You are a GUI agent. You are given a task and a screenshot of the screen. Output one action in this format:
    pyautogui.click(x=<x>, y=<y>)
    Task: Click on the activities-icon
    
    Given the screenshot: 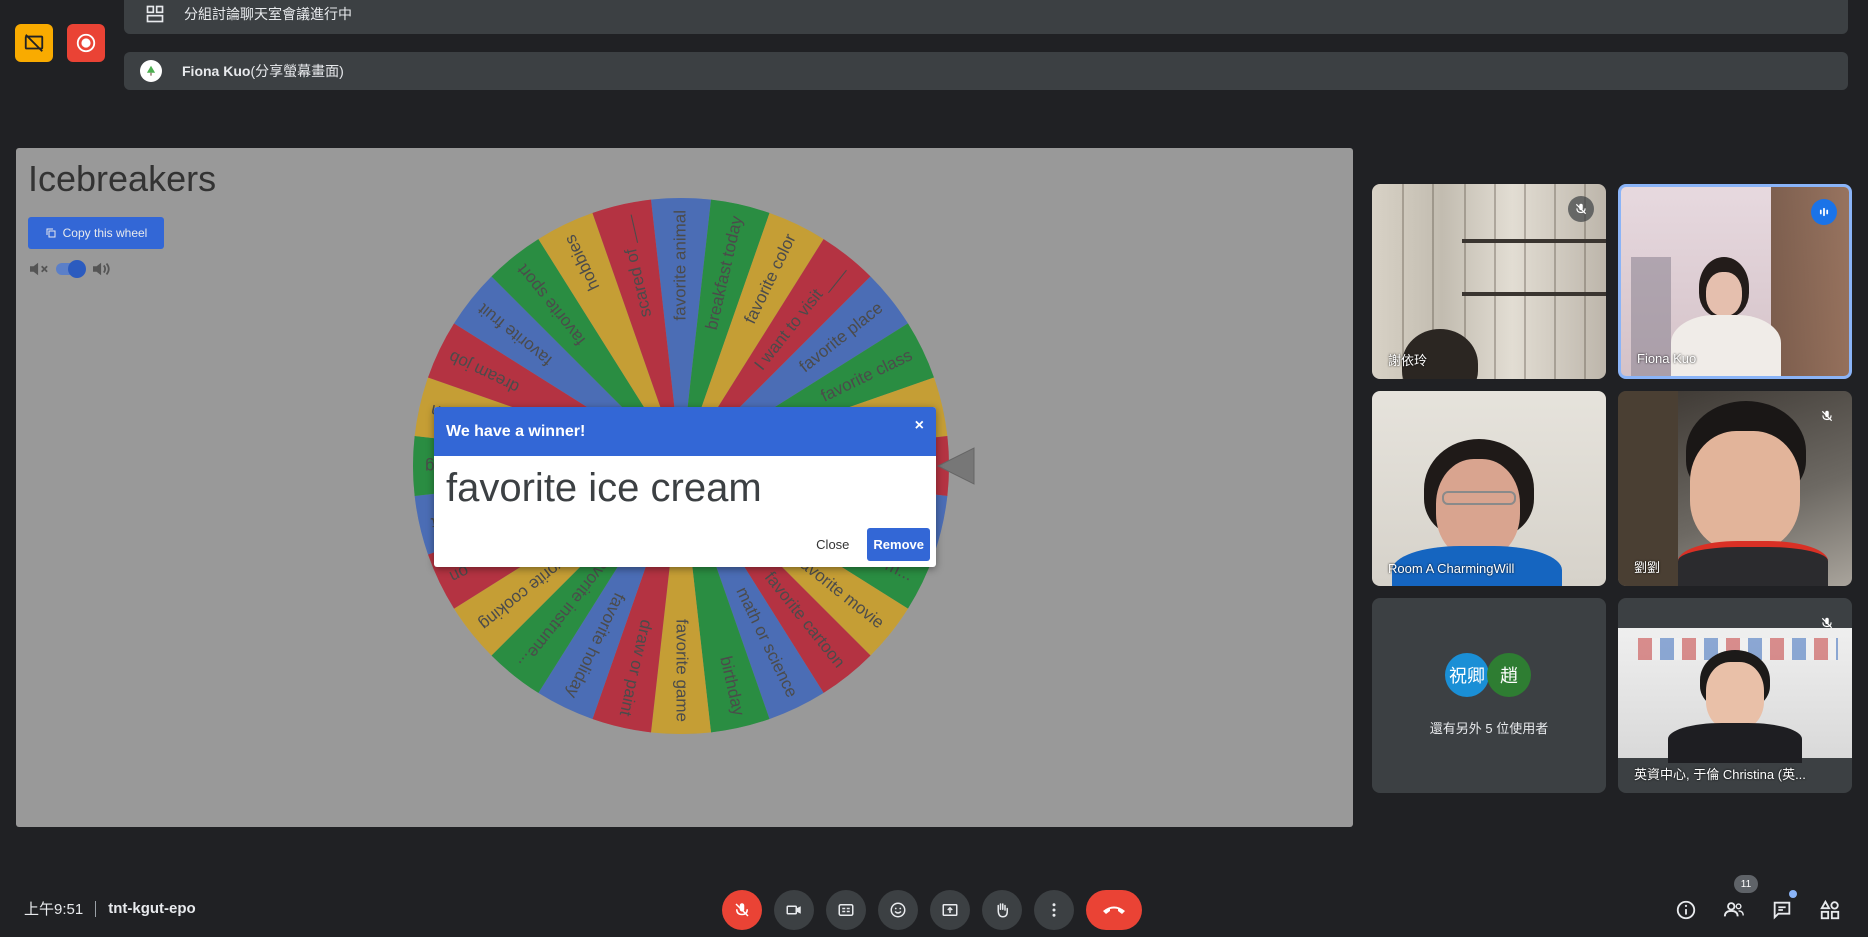 What is the action you would take?
    pyautogui.click(x=1830, y=909)
    